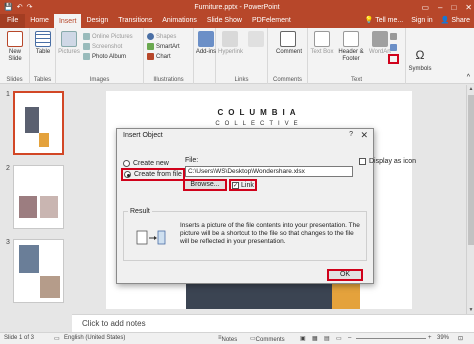 Image resolution: width=474 pixels, height=344 pixels. What do you see at coordinates (39, 21) in the screenshot?
I see `tab-home: Home` at bounding box center [39, 21].